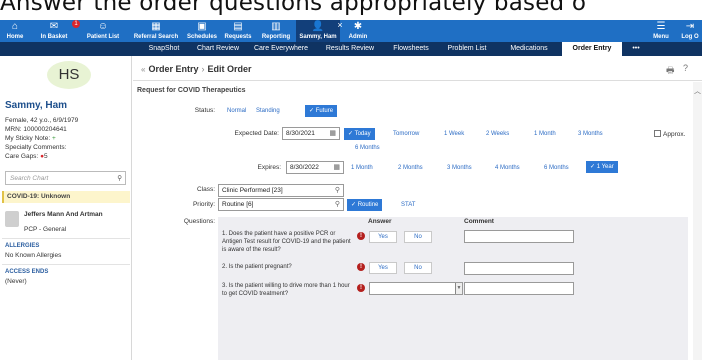 The image size is (702, 360). Describe the element at coordinates (173, 69) in the screenshot. I see `breadcrumb-order-entry: Order Entry` at that location.